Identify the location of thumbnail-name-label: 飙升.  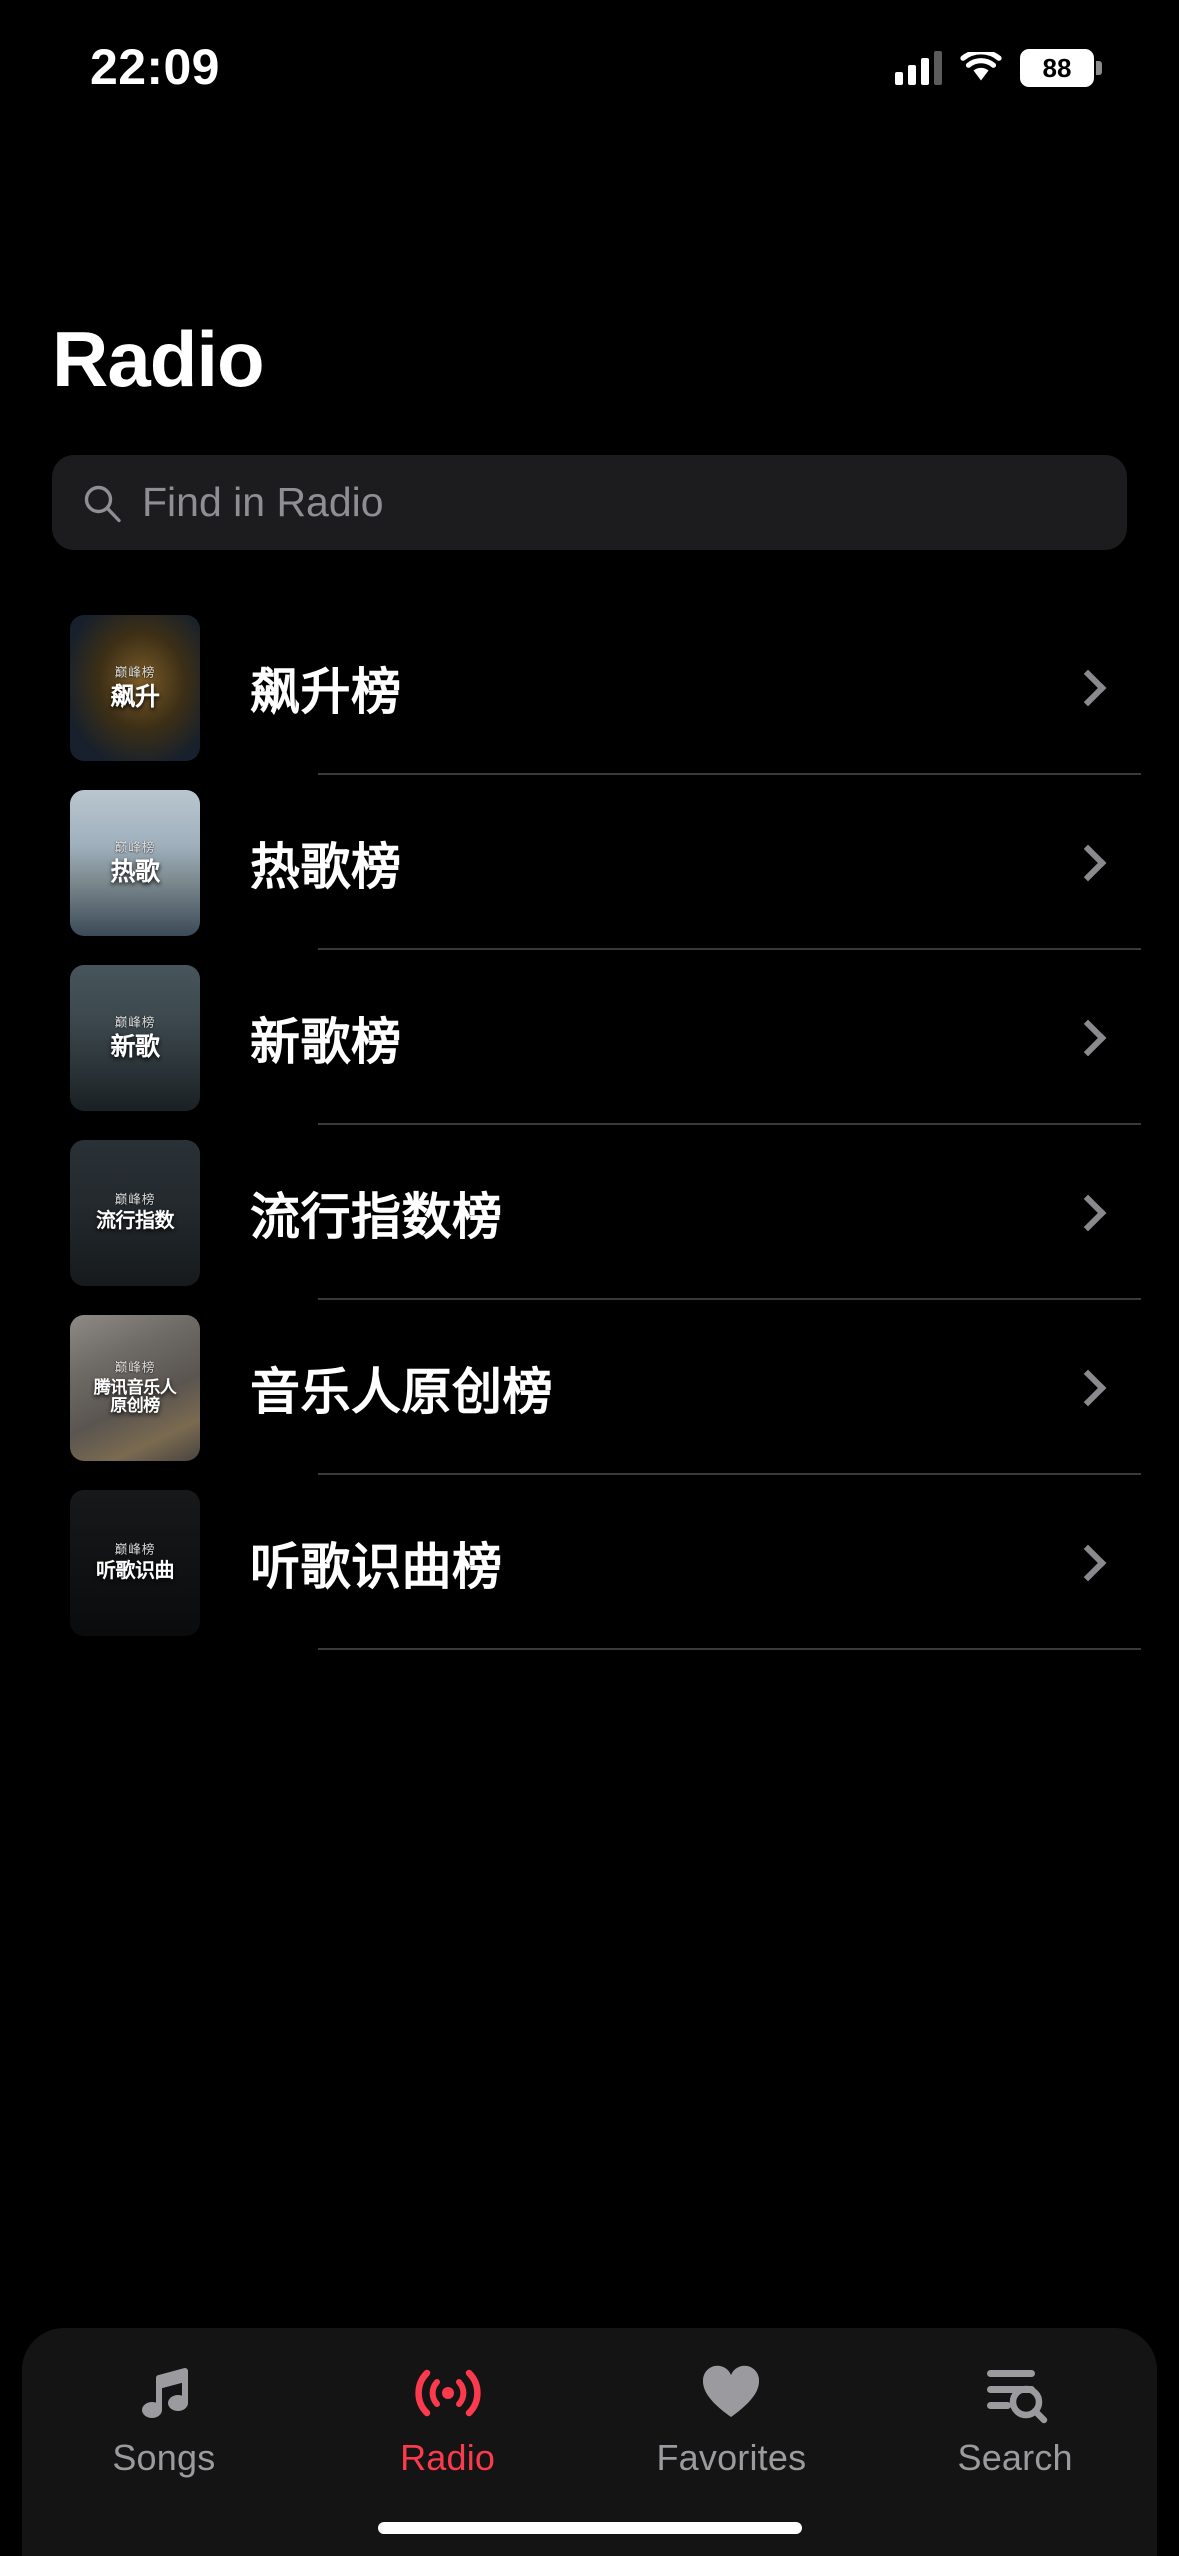
(135, 696).